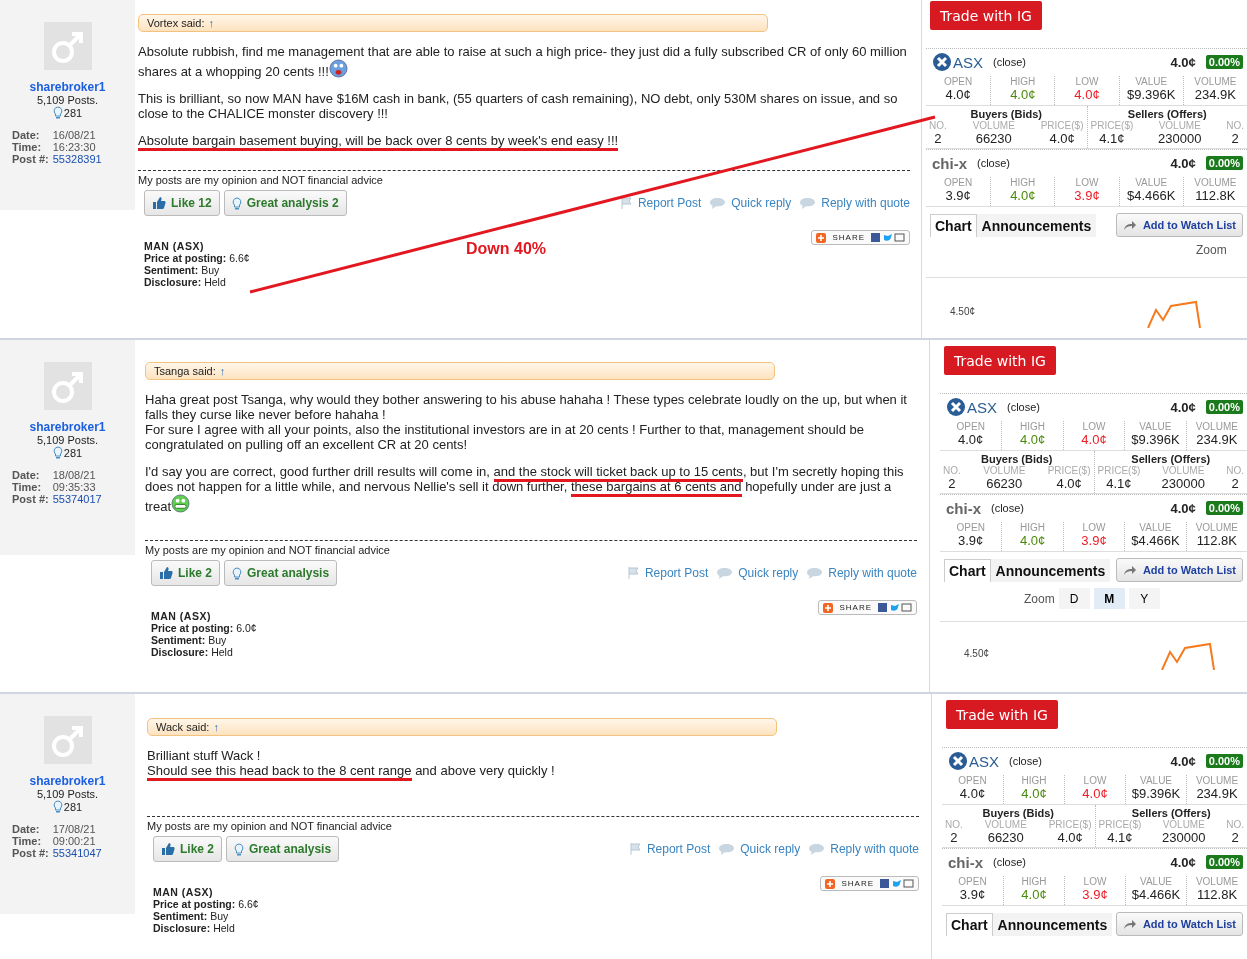 This screenshot has height=959, width=1247. What do you see at coordinates (1217, 780) in the screenshot?
I see `stat-label: VOLUME` at bounding box center [1217, 780].